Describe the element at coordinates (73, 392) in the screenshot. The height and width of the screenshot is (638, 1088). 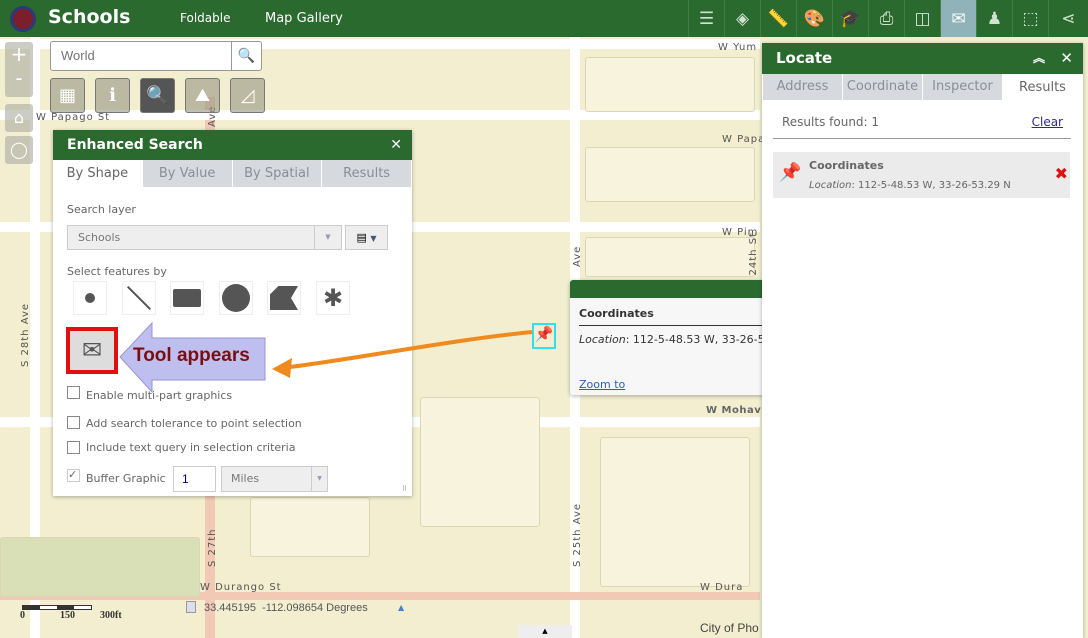
I see `multipart-checkbox` at that location.